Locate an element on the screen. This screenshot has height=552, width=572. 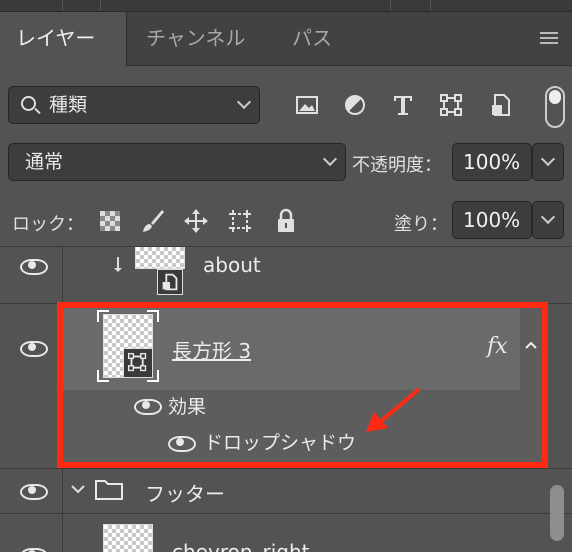
lock-artboard-icon is located at coordinates (240, 221).